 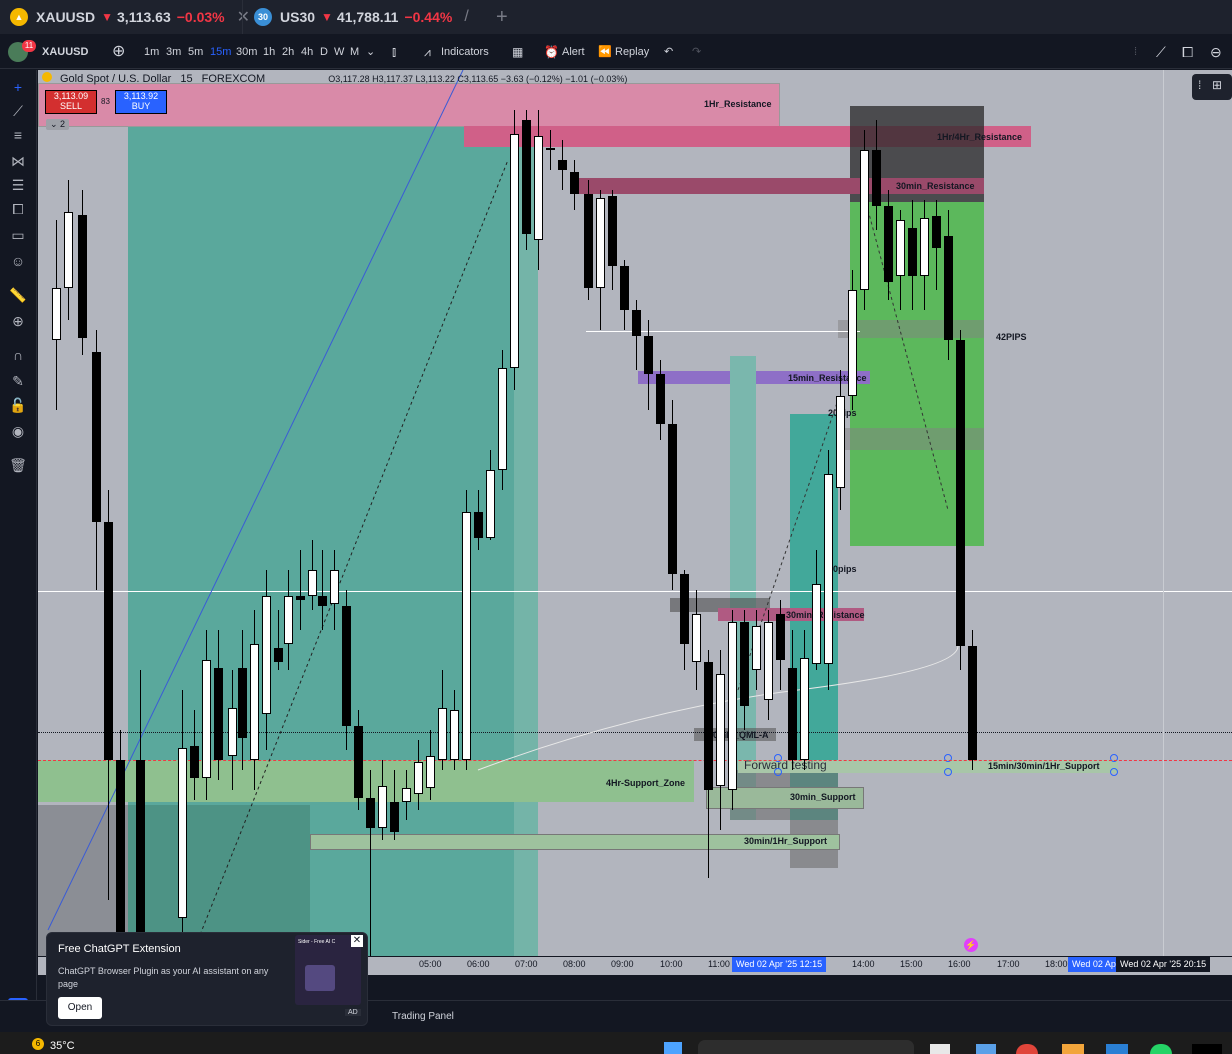 What do you see at coordinates (465, 52) in the screenshot?
I see `indicators-button: Indicators` at bounding box center [465, 52].